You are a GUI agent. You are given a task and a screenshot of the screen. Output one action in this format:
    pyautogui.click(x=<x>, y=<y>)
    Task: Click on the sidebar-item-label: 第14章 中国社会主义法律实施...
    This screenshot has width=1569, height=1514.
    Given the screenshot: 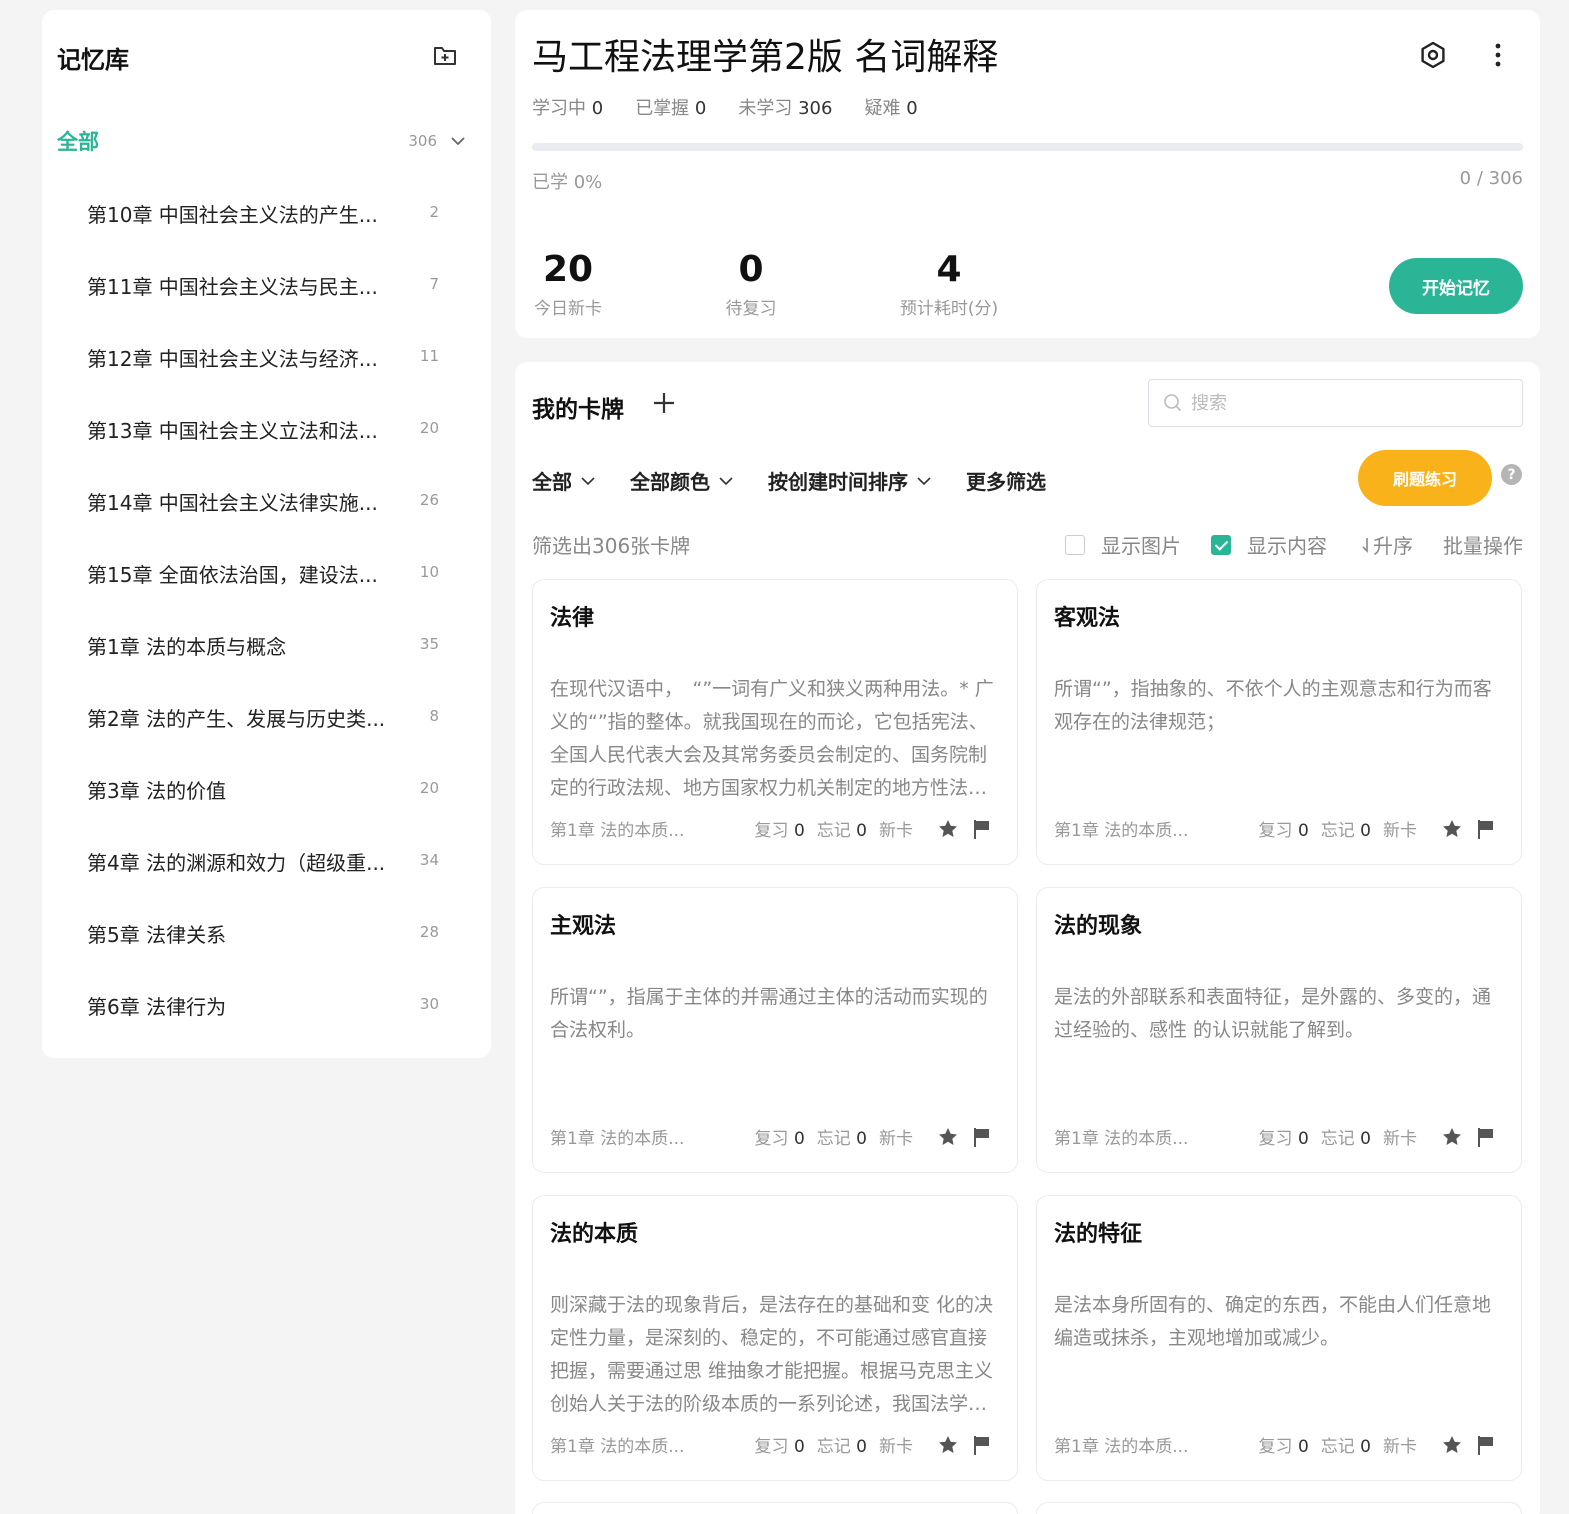 What is the action you would take?
    pyautogui.click(x=232, y=503)
    